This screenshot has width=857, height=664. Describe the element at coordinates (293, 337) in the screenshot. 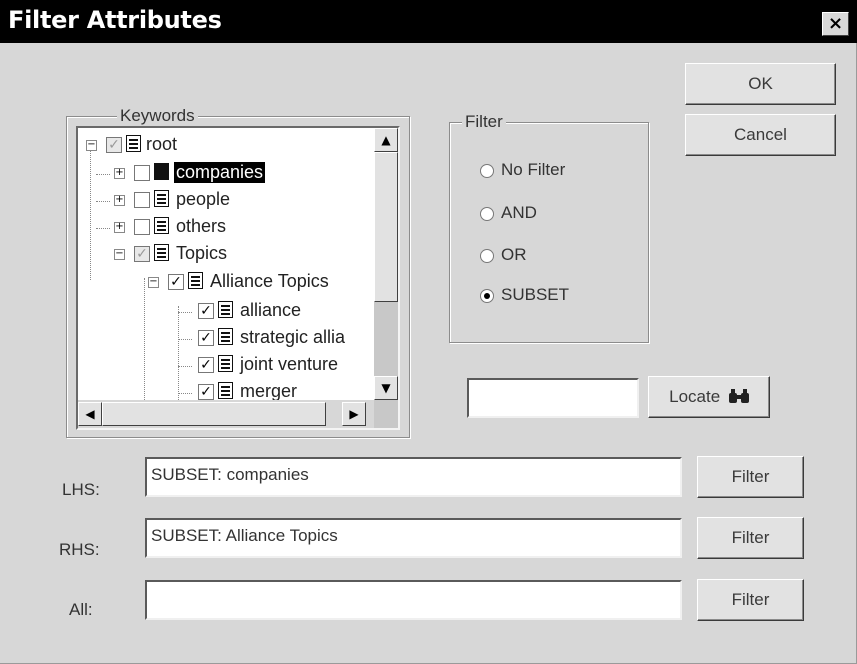

I see `tree-node-label: strategic allia` at that location.